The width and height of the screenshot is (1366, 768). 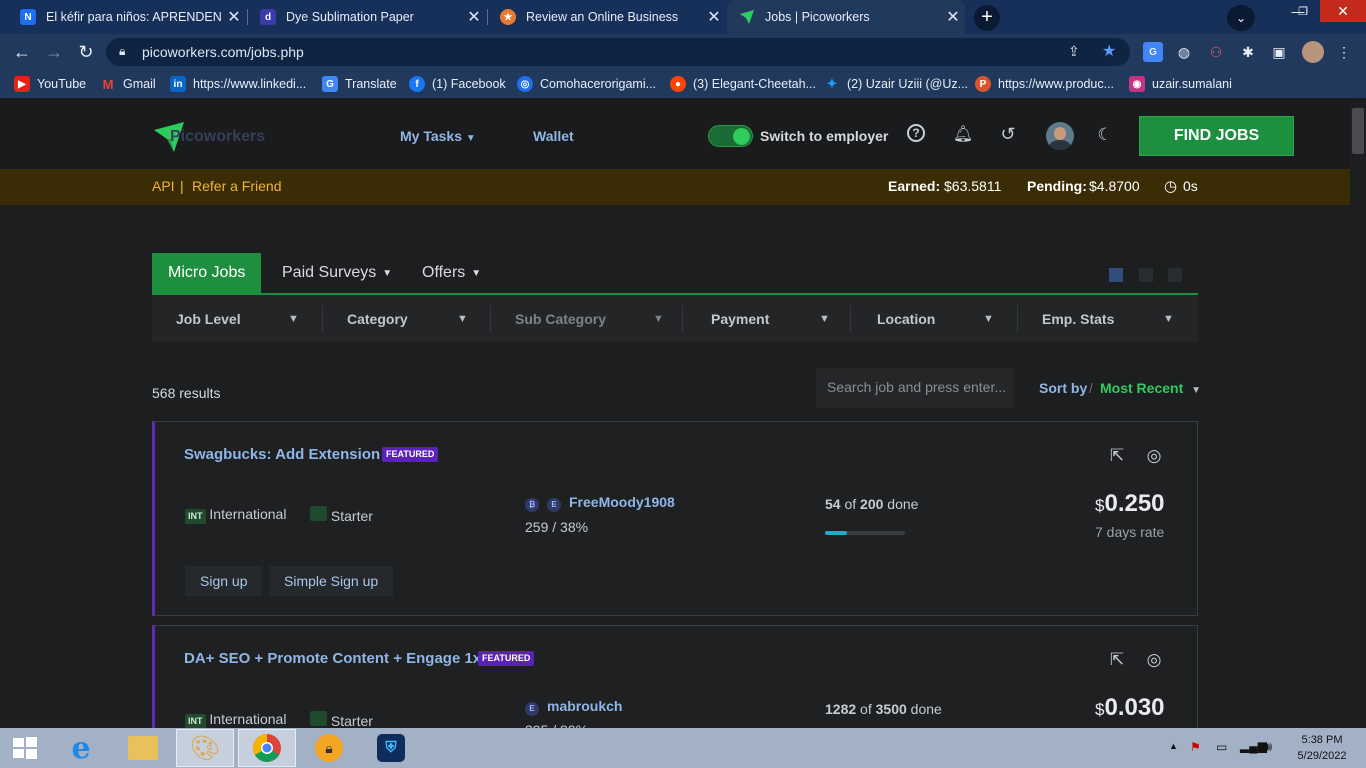 I want to click on bookmark-star-icon: ★, so click(x=1109, y=51).